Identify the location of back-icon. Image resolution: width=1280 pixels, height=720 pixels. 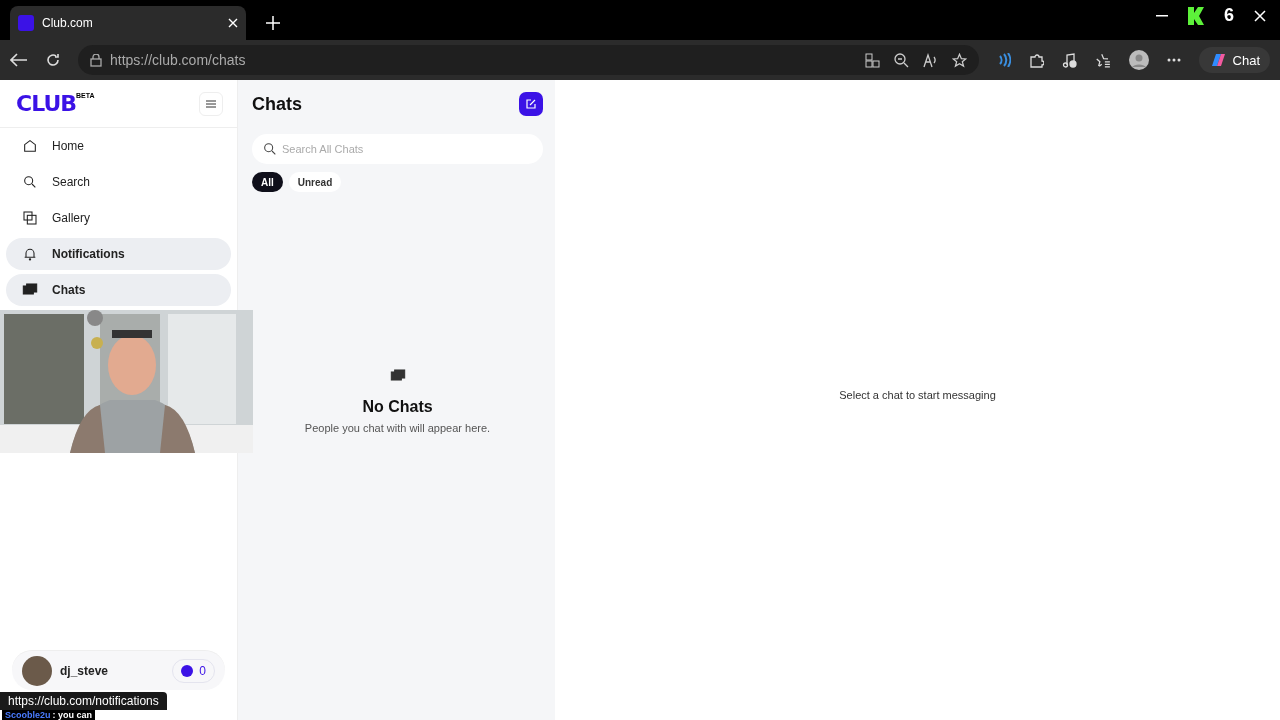
(19, 60).